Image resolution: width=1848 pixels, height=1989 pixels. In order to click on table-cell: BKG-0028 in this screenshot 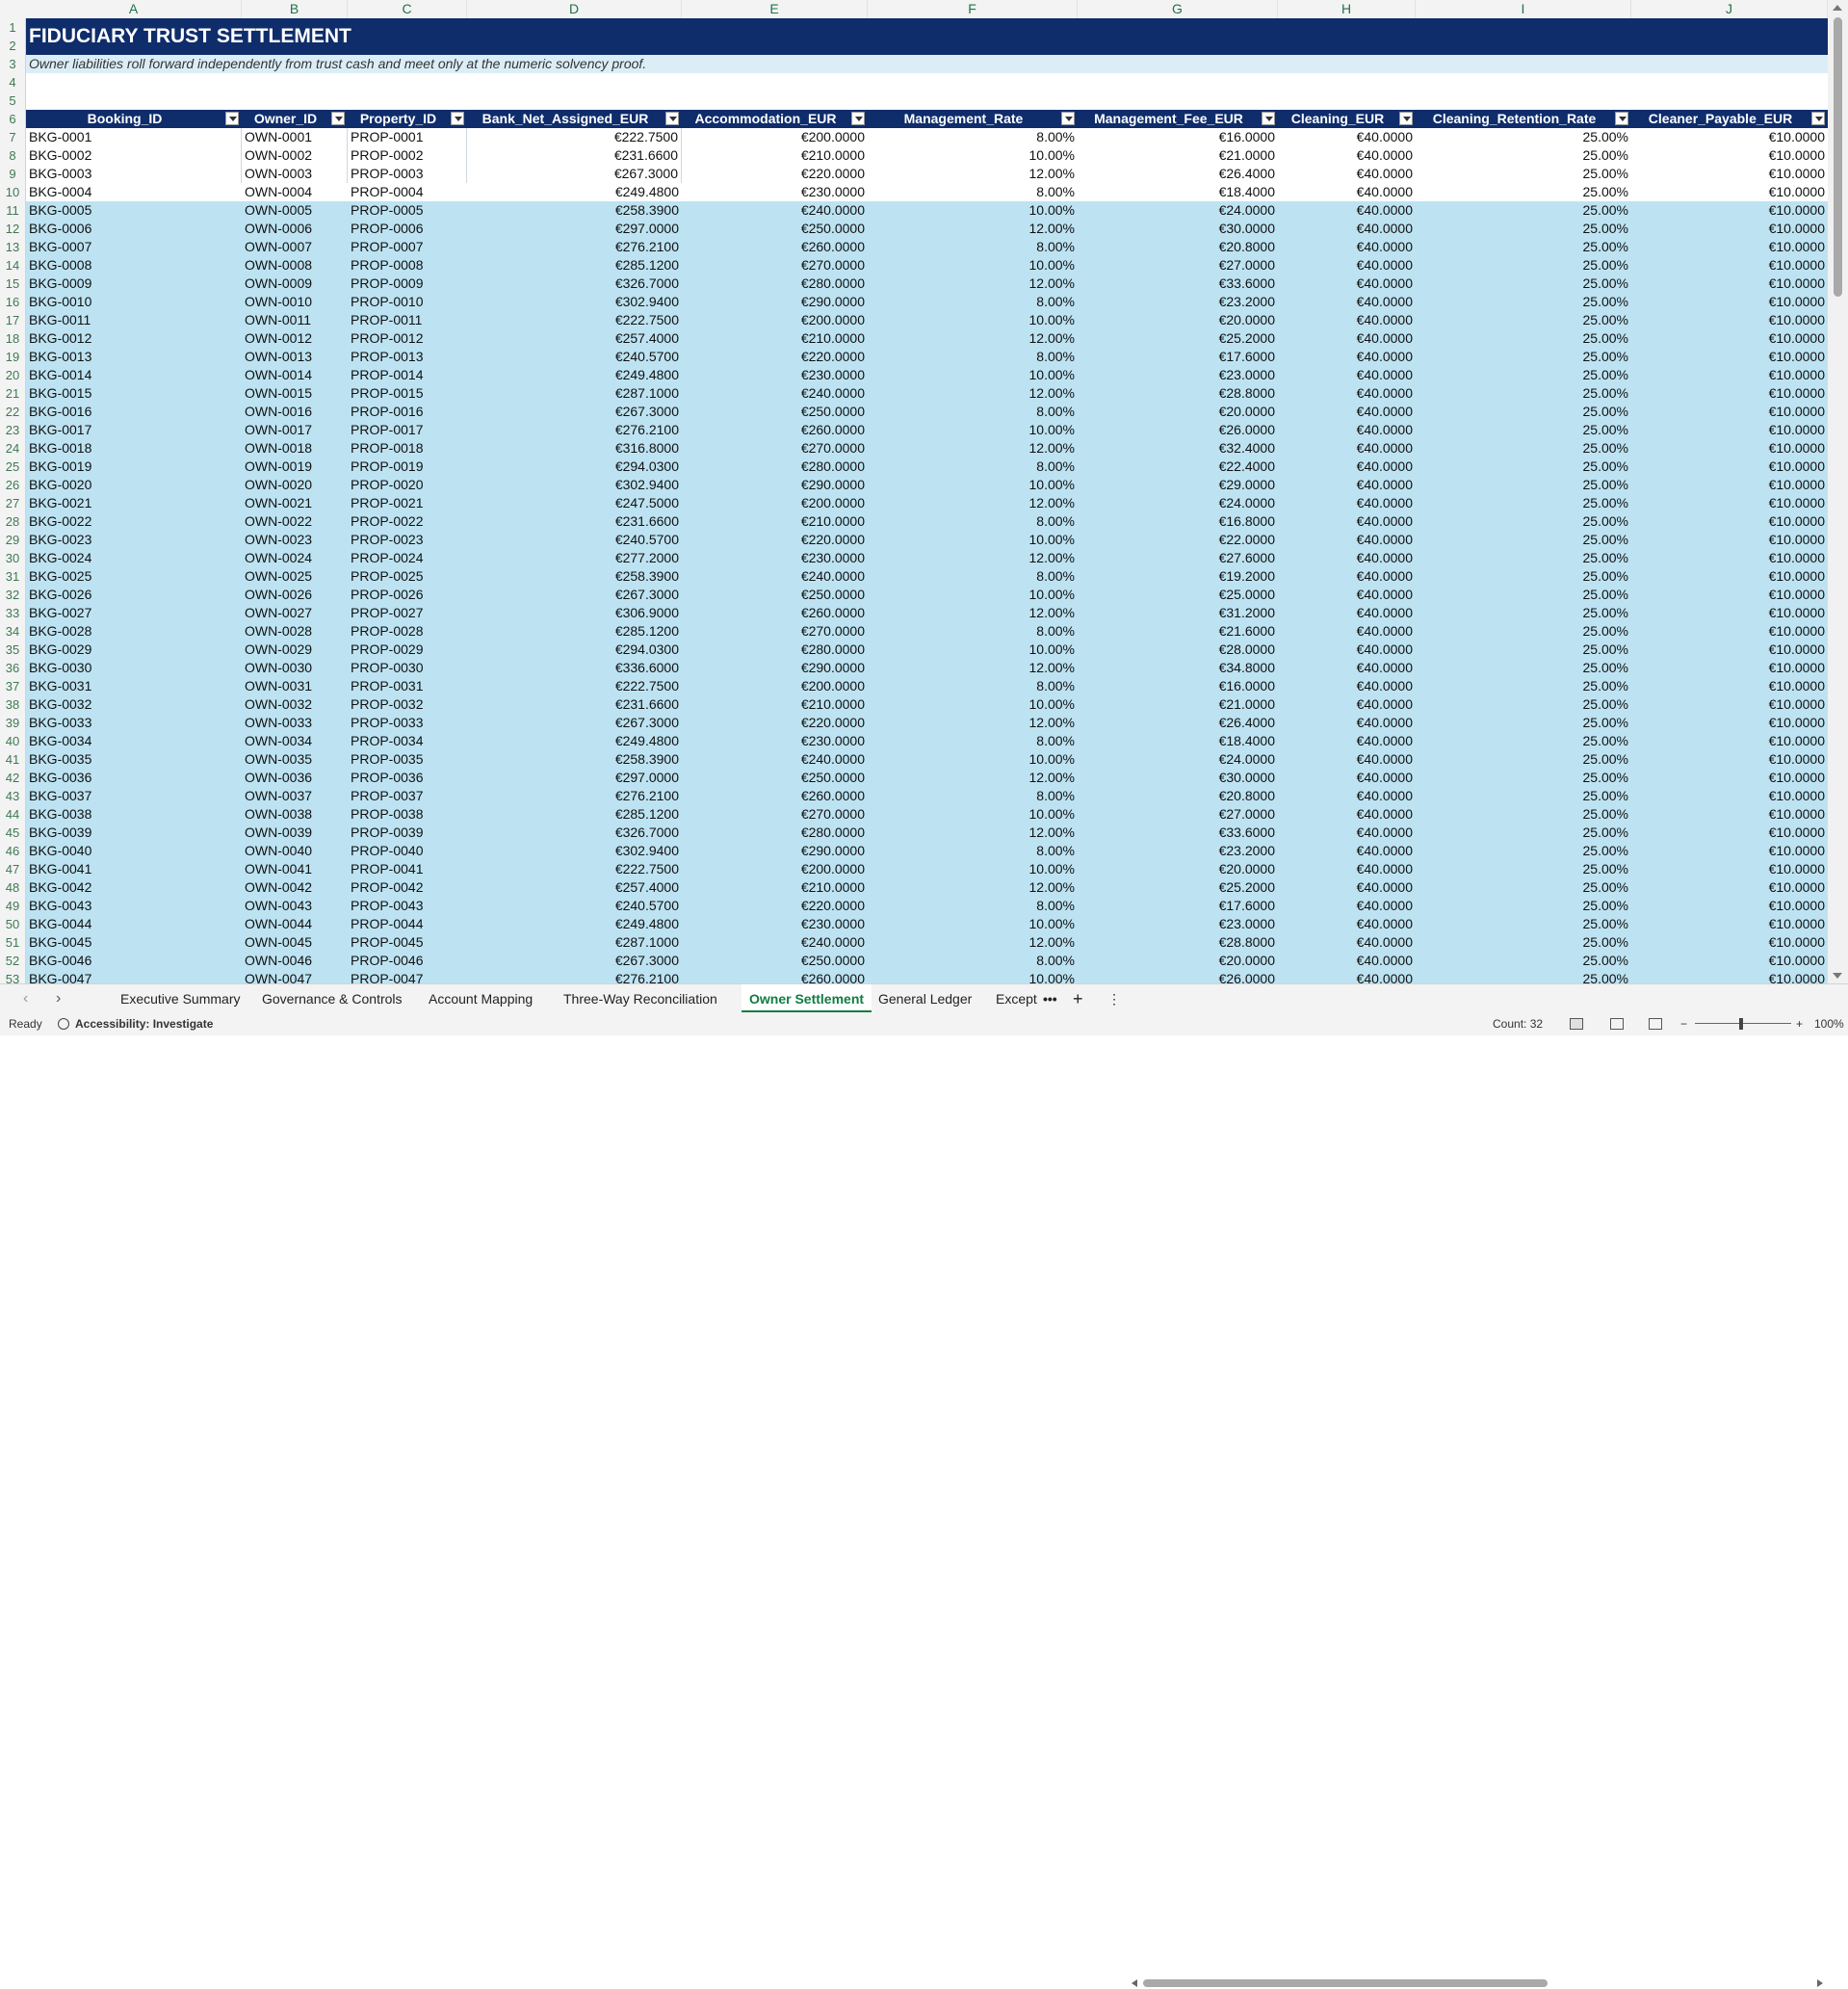, I will do `click(134, 632)`.